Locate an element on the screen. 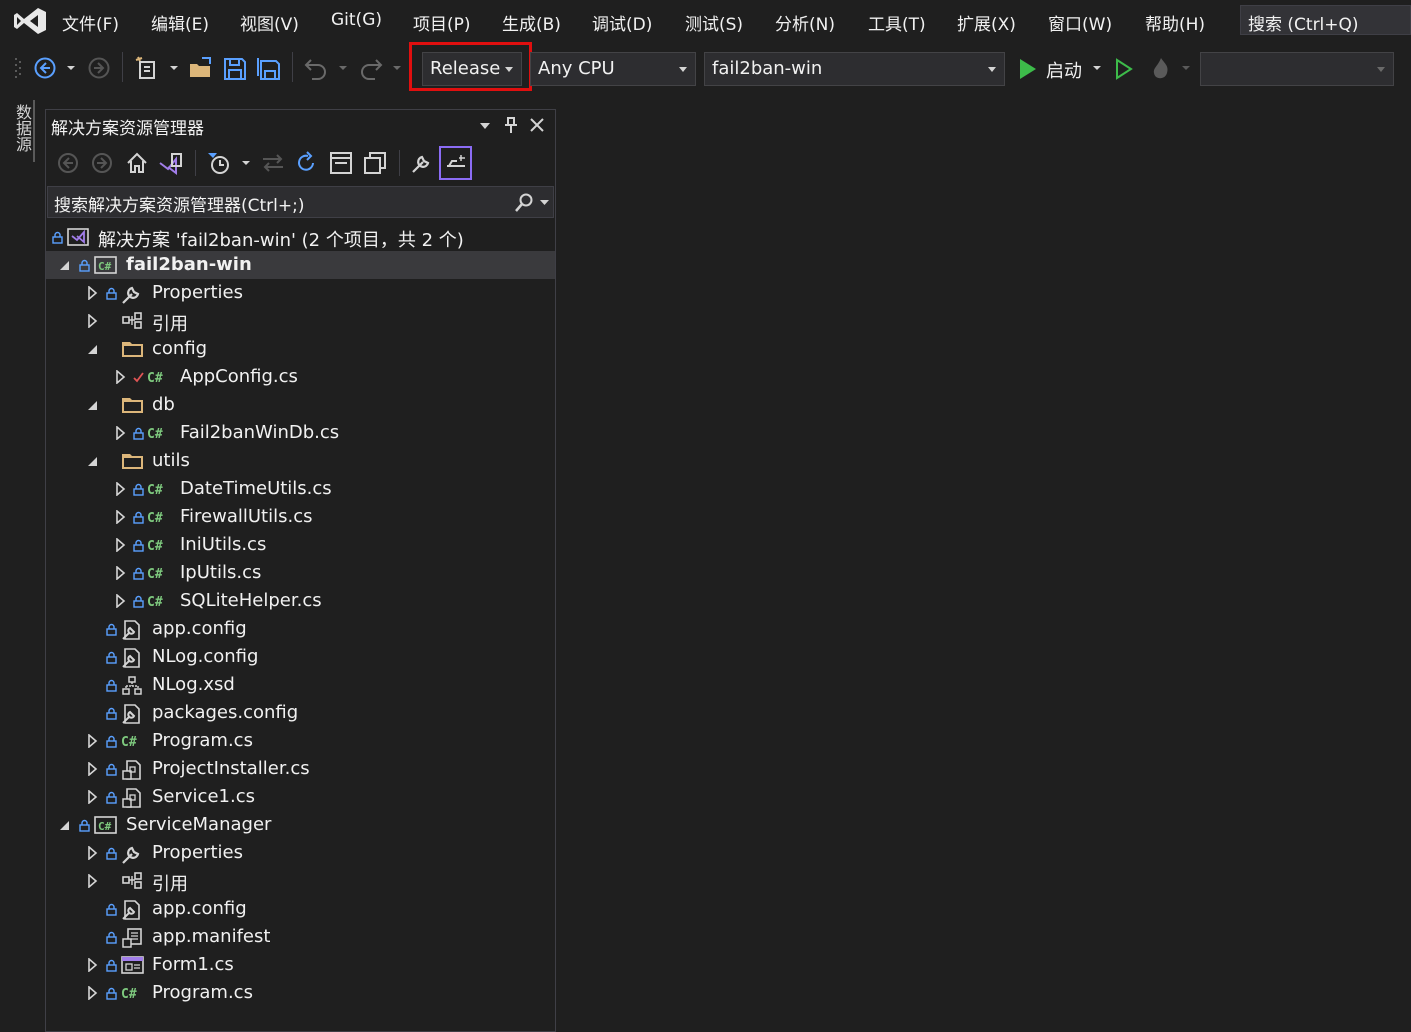 The height and width of the screenshot is (1032, 1411). tree-item: utils is located at coordinates (300, 461).